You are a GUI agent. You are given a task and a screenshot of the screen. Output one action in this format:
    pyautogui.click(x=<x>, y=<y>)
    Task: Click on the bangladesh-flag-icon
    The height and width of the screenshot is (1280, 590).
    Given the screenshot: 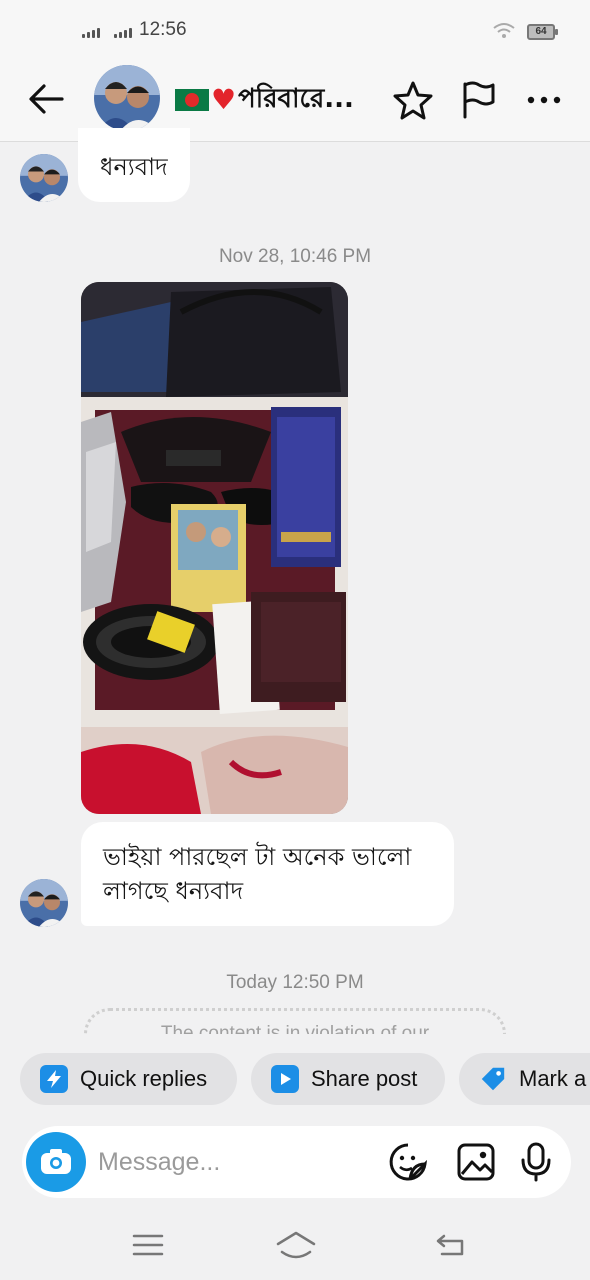 What is the action you would take?
    pyautogui.click(x=192, y=100)
    